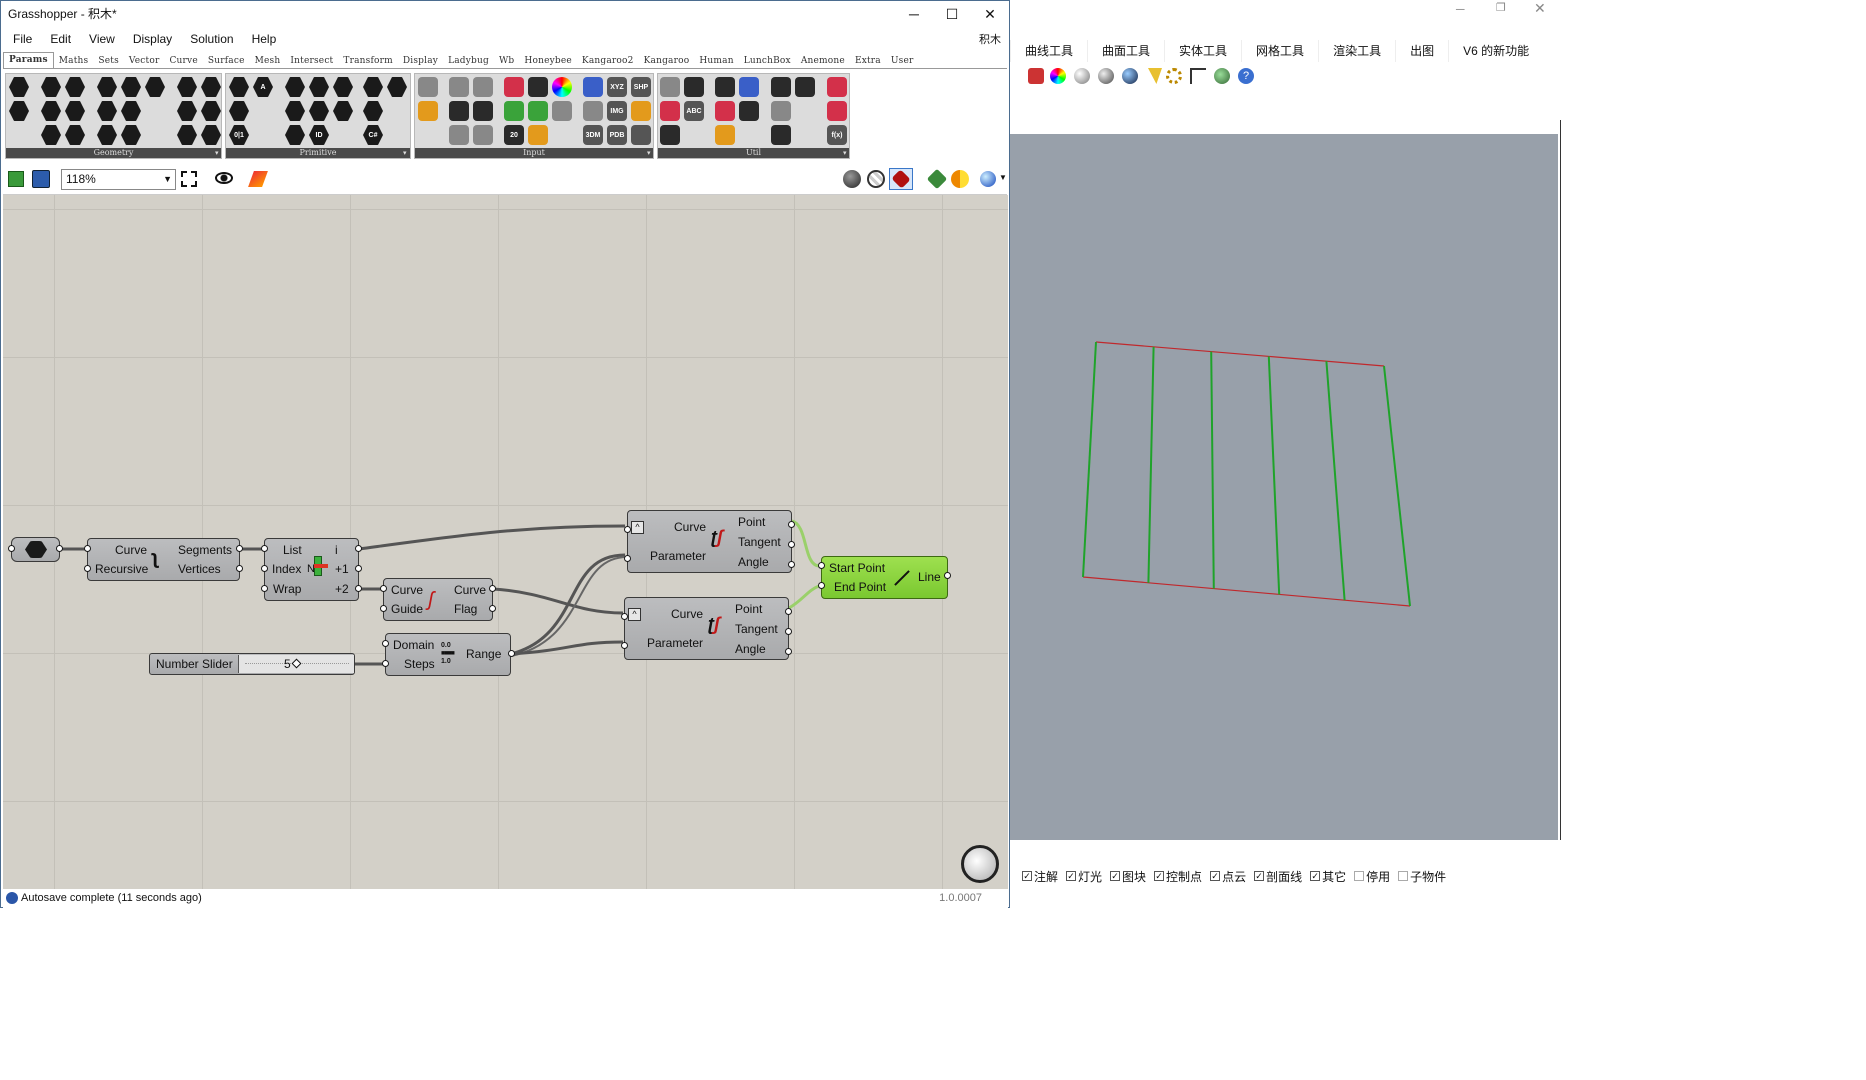 Image resolution: width=1866 pixels, height=1080 pixels. What do you see at coordinates (1106, 76) in the screenshot?
I see `environment-sphere-icon` at bounding box center [1106, 76].